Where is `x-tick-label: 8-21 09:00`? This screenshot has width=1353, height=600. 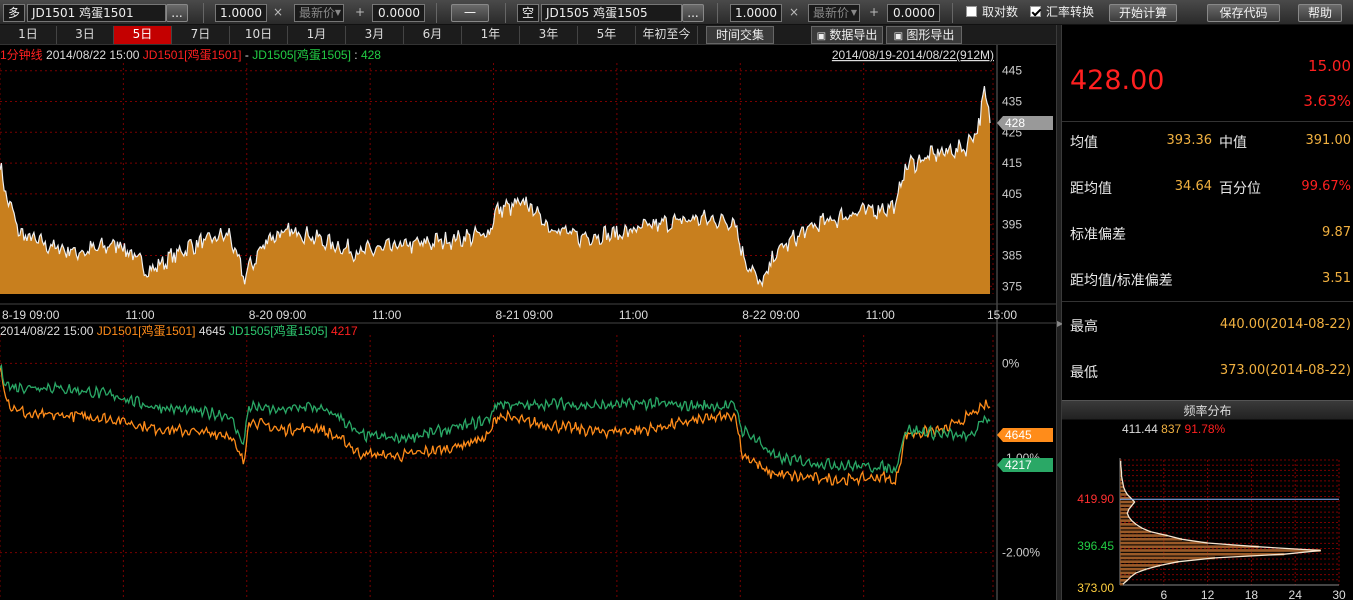
x-tick-label: 8-21 09:00 is located at coordinates (525, 315).